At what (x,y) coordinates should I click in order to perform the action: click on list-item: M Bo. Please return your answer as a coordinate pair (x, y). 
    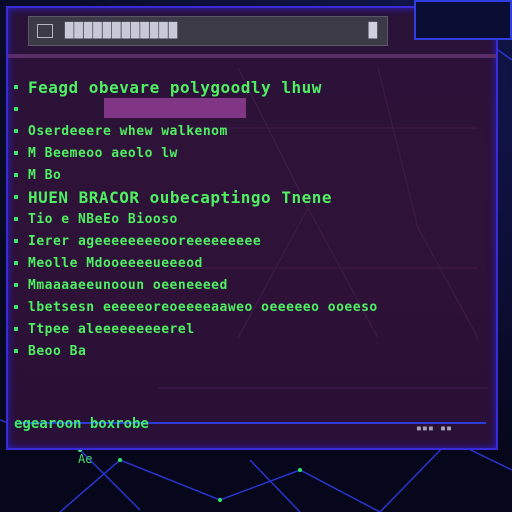
    Looking at the image, I should click on (250, 175).